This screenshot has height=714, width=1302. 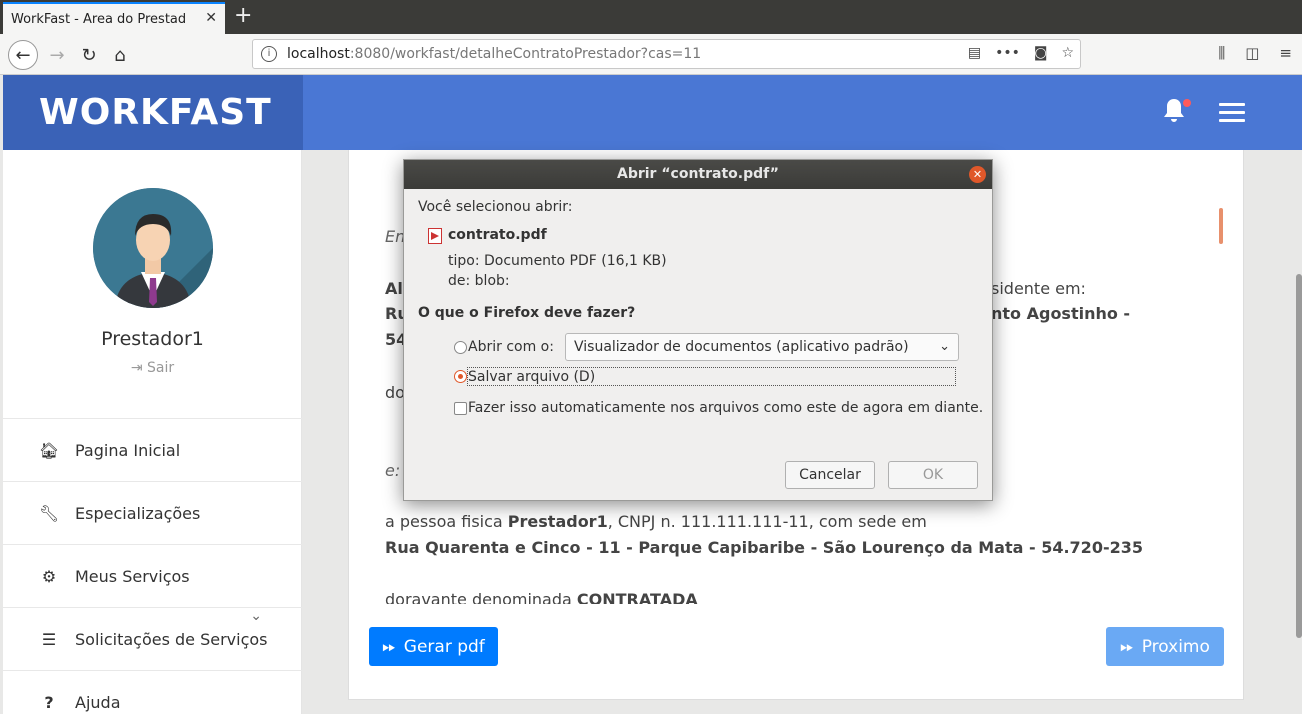 What do you see at coordinates (460, 347) in the screenshot?
I see `open-with-radio` at bounding box center [460, 347].